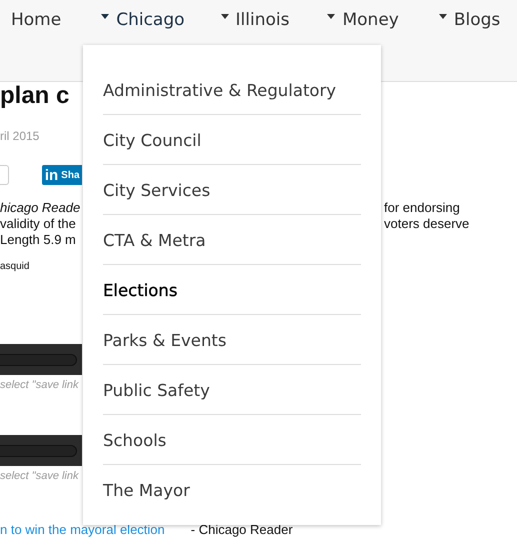 The width and height of the screenshot is (517, 537). I want to click on nav-link: Home, so click(36, 20).